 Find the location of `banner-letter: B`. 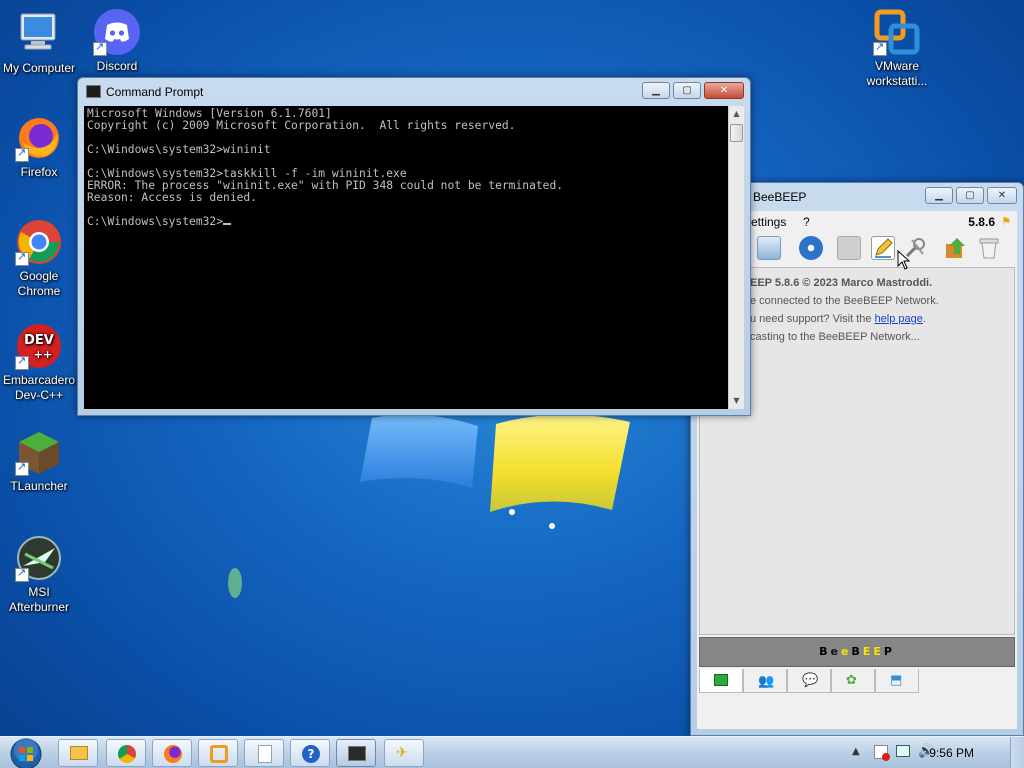

banner-letter: B is located at coordinates (825, 651).